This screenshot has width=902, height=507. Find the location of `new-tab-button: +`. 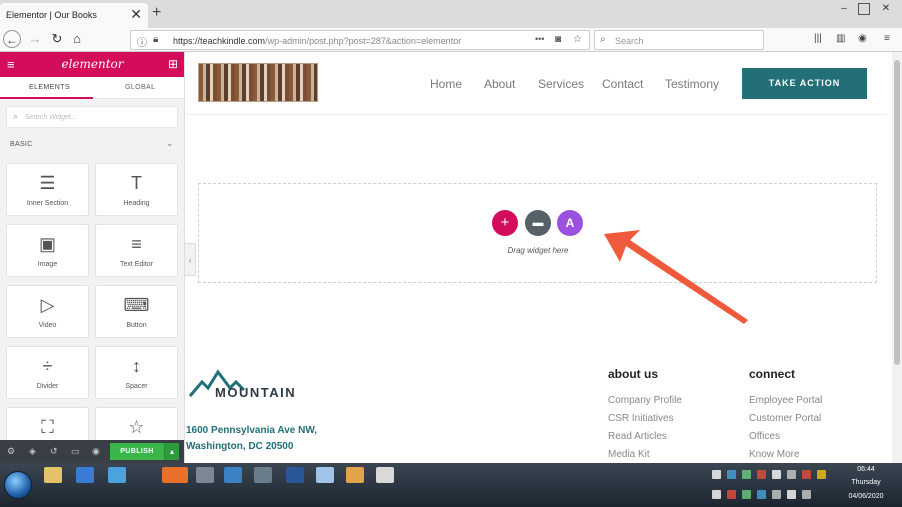

new-tab-button: + is located at coordinates (156, 13).